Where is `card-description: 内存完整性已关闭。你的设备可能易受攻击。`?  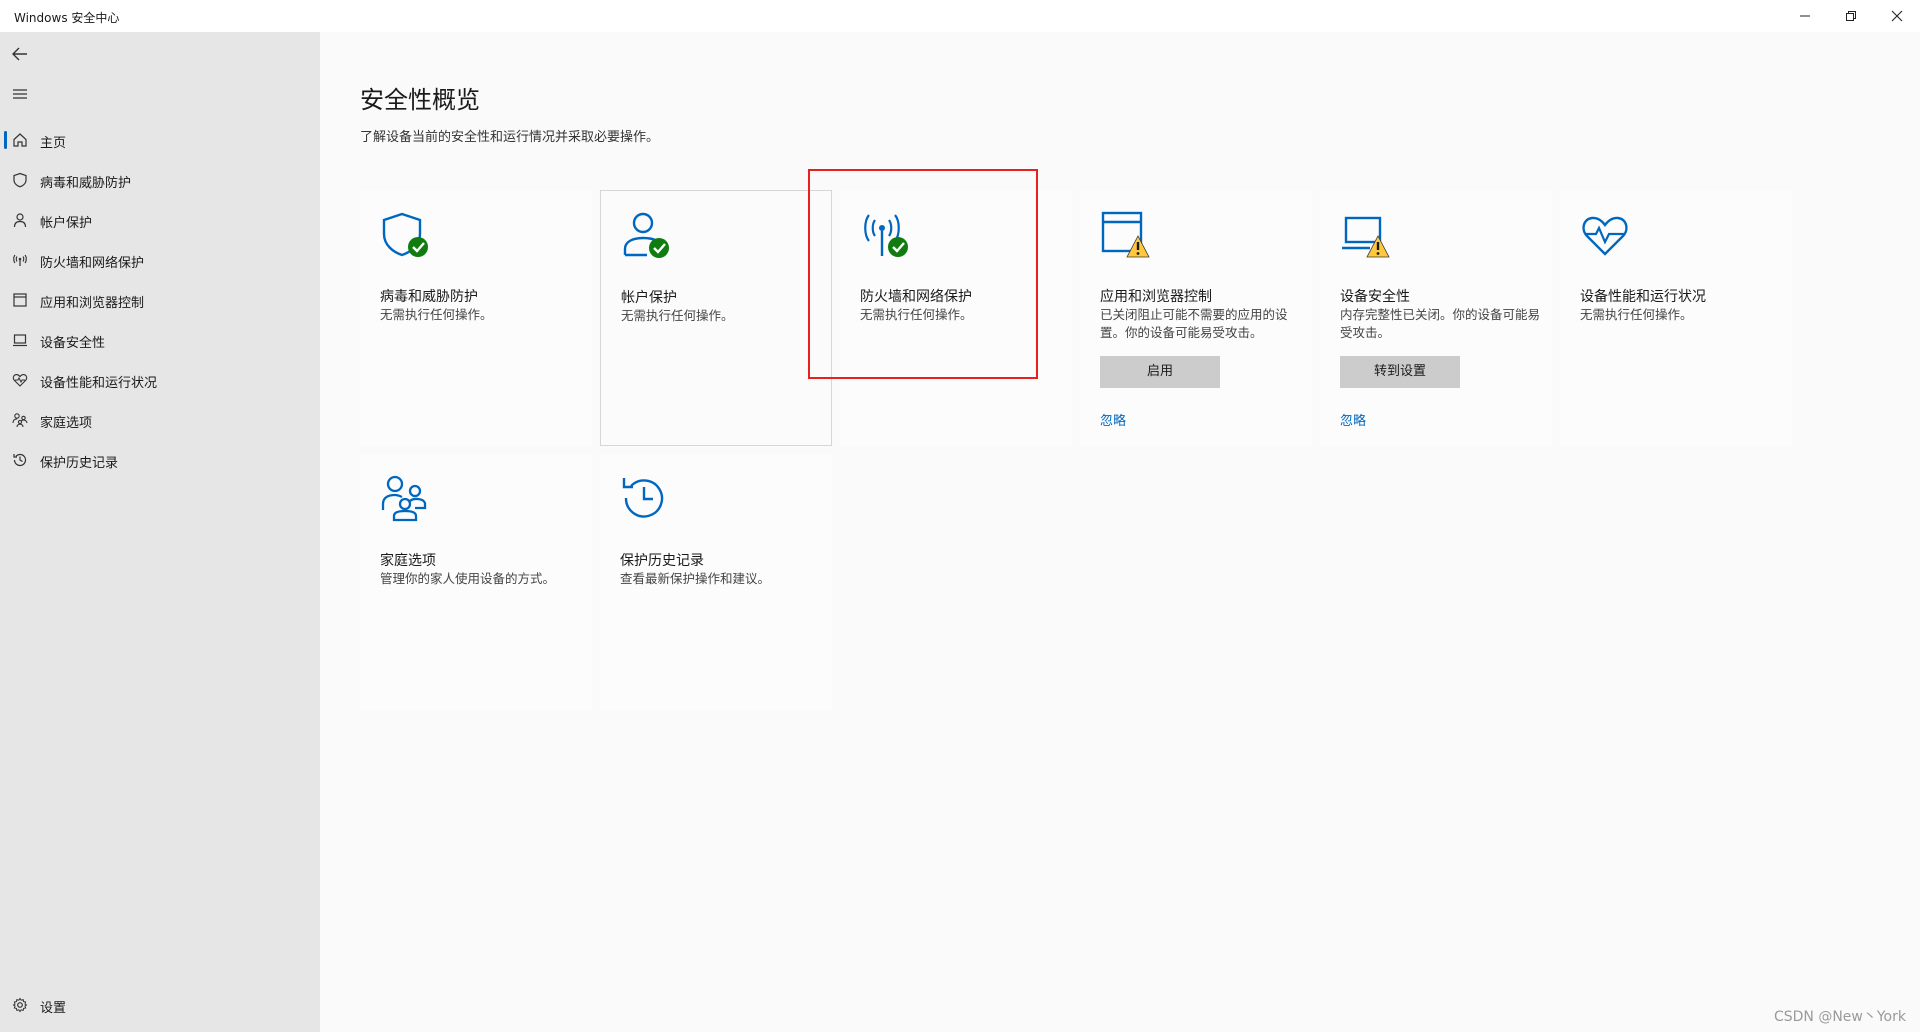 card-description: 内存完整性已关闭。你的设备可能易受攻击。 is located at coordinates (1440, 323).